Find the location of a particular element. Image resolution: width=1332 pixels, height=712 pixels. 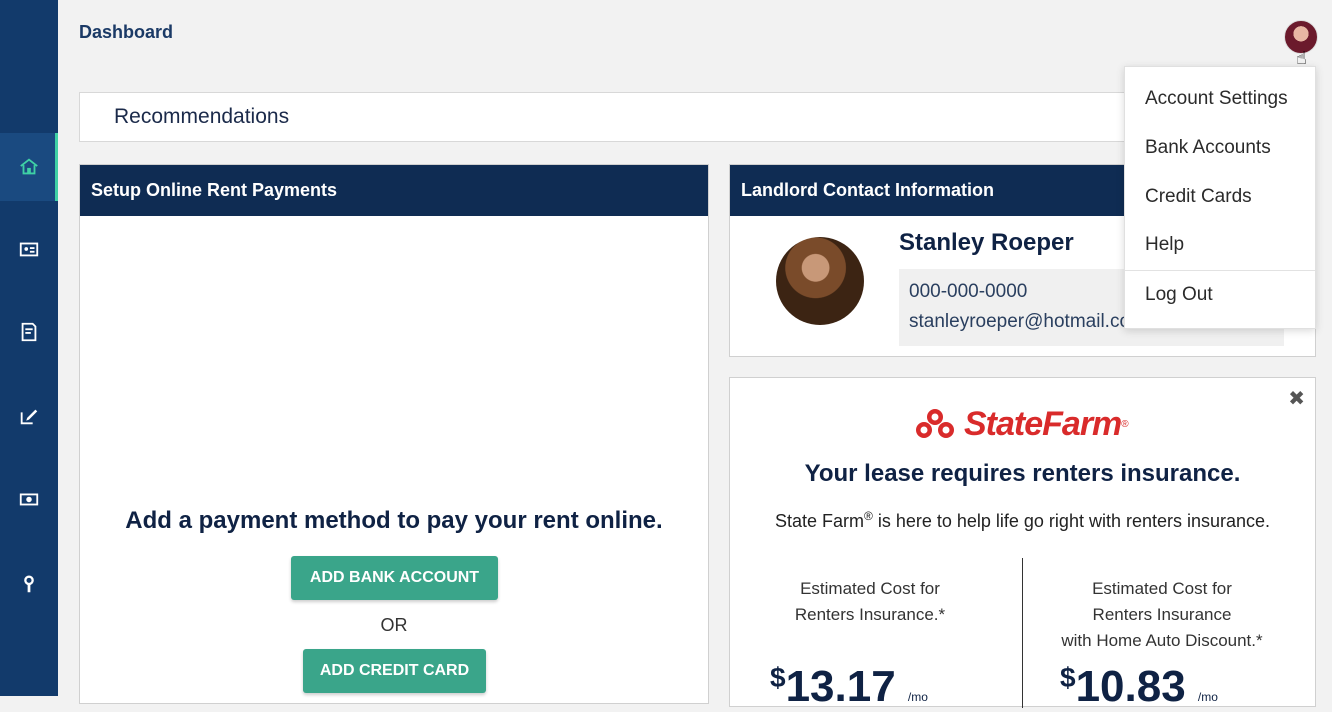

document-icon is located at coordinates (29, 332).